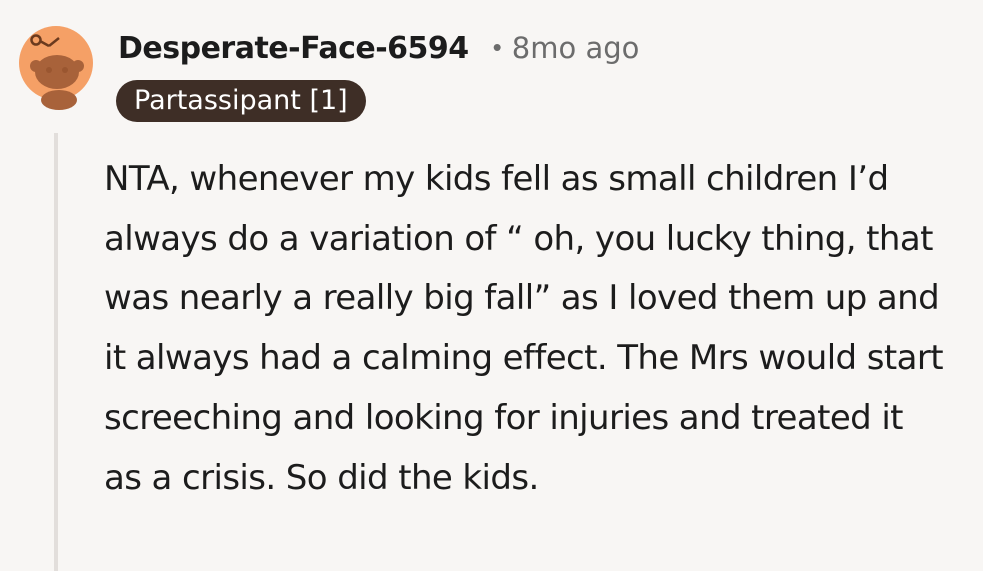  I want to click on comment-timestamp: 8mo ago, so click(576, 48).